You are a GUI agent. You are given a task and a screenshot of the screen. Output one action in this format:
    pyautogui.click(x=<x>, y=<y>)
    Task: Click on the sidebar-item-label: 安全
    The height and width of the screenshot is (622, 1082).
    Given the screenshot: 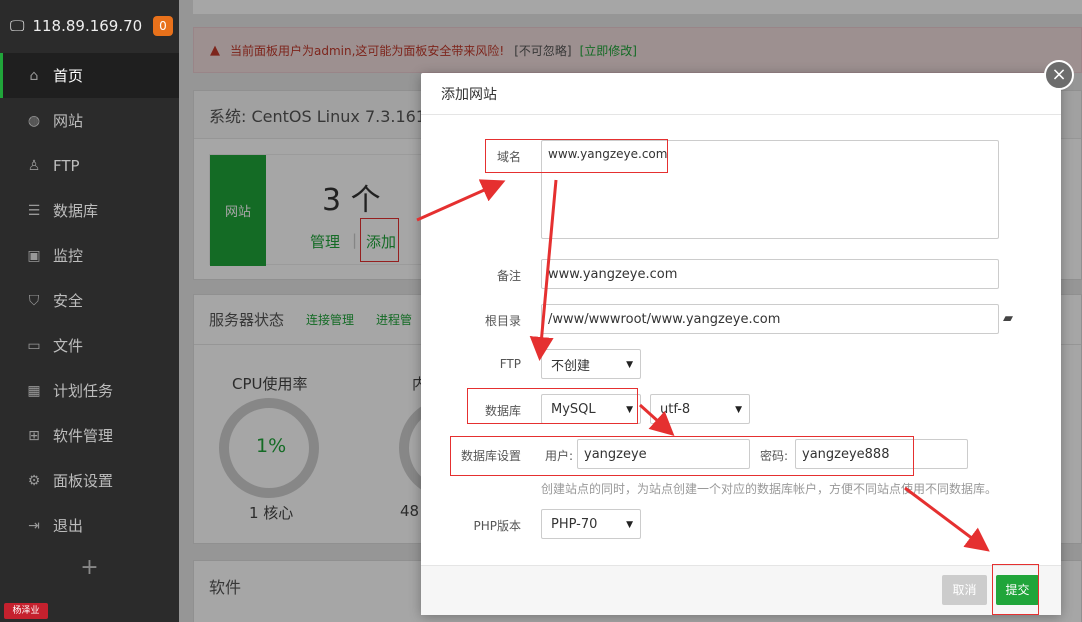 What is the action you would take?
    pyautogui.click(x=68, y=301)
    